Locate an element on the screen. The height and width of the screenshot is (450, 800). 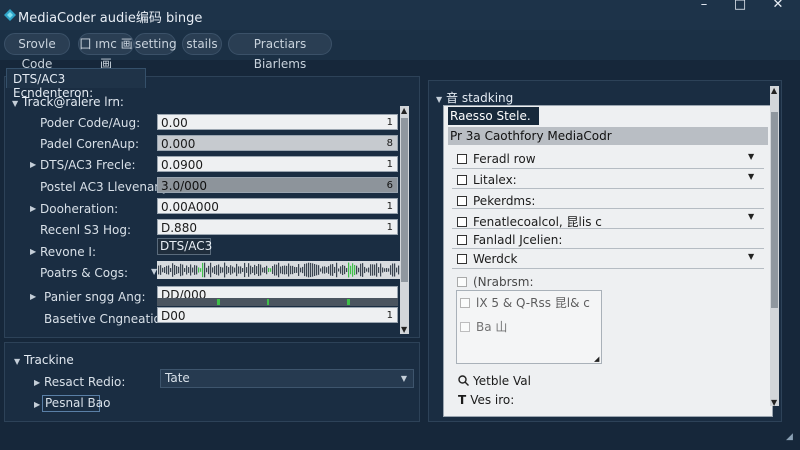
field-input: D00 1 is located at coordinates (277, 315).